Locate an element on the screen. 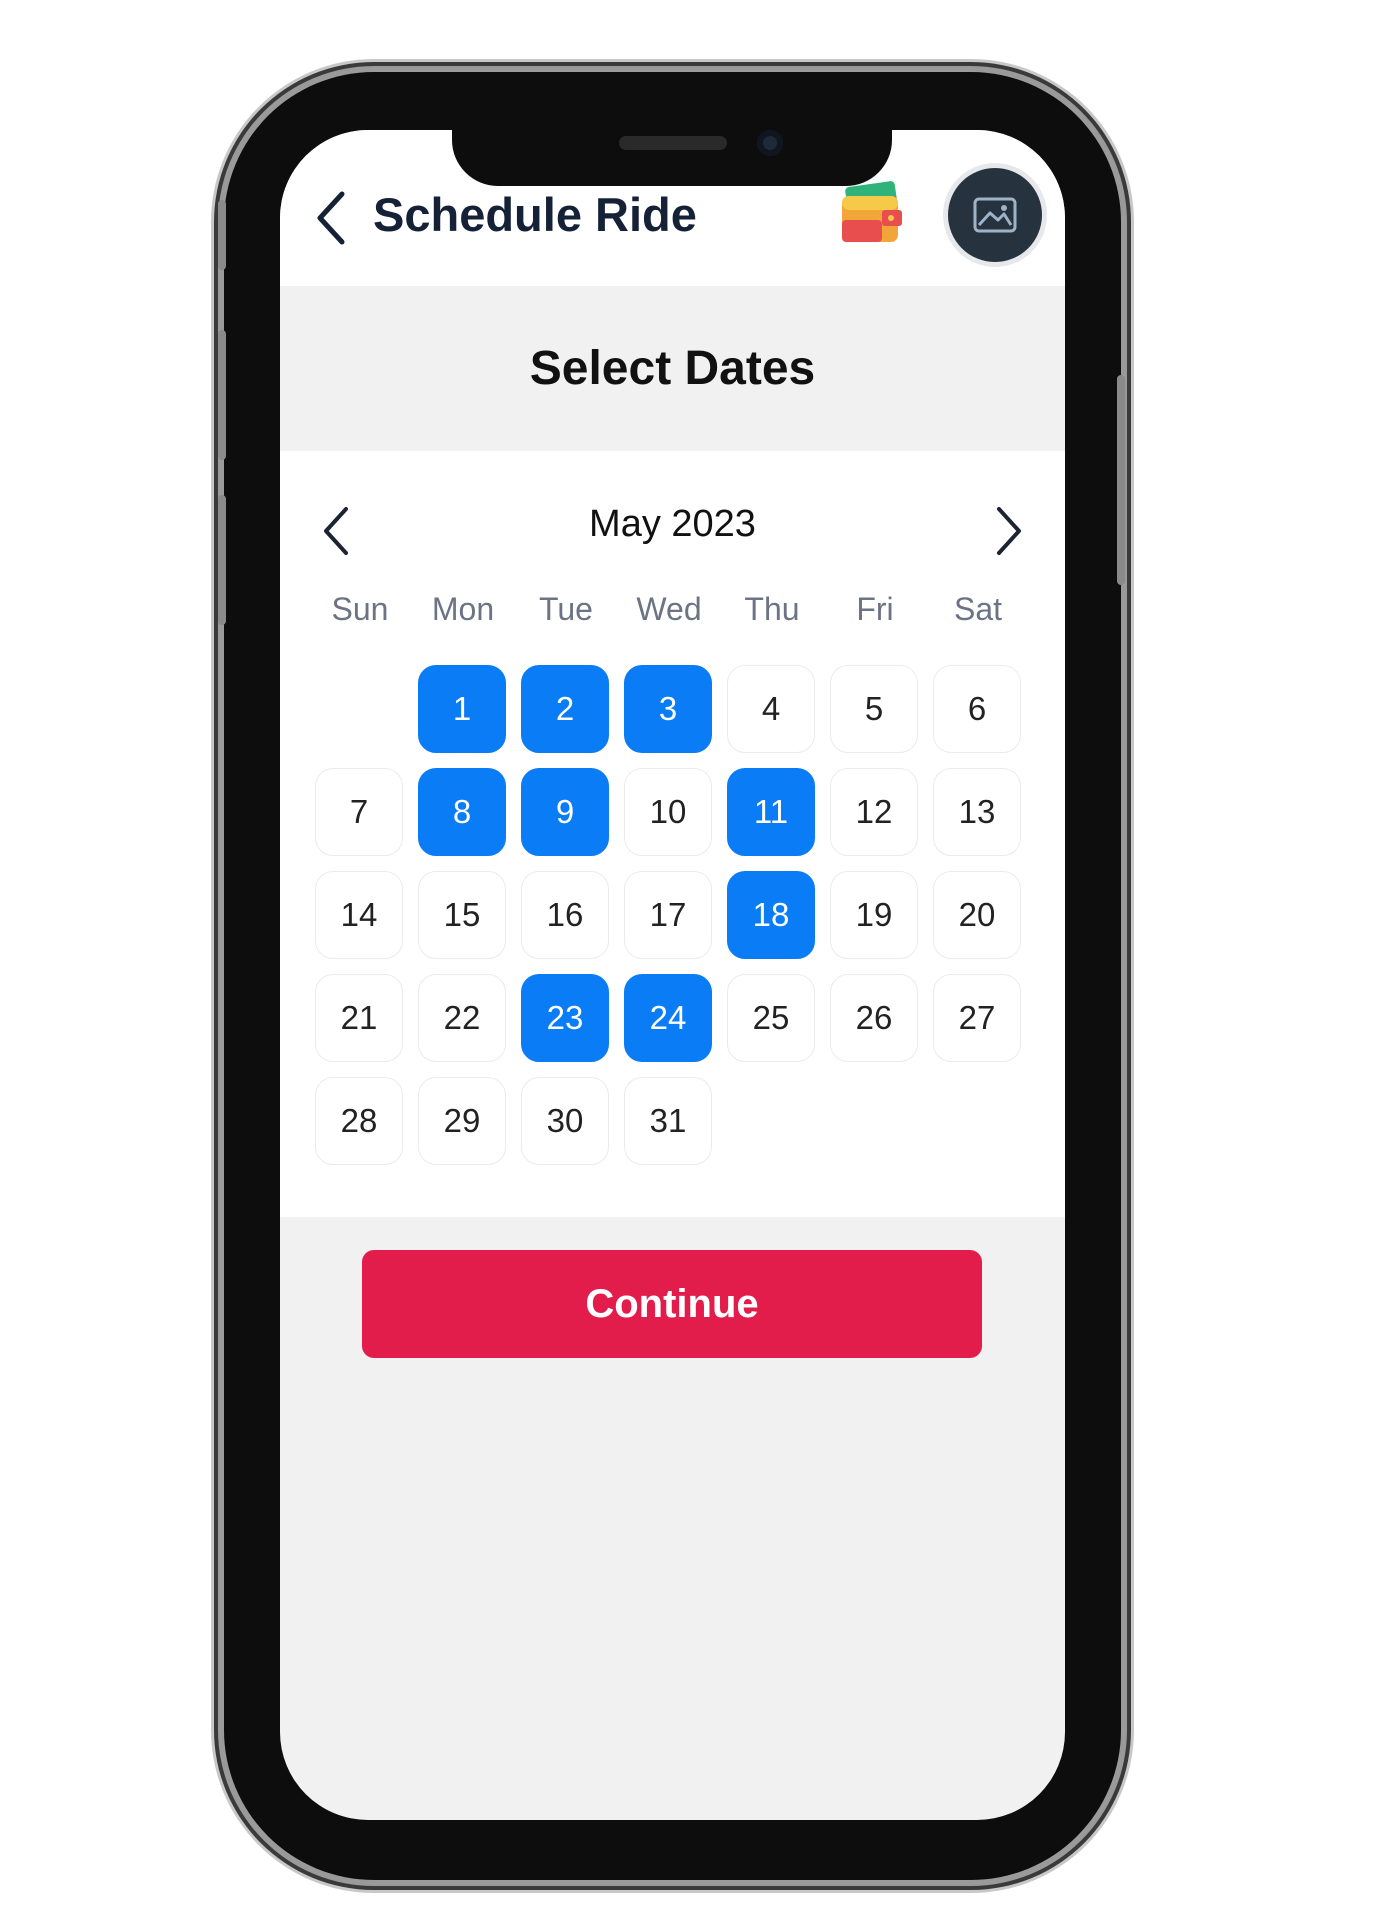 This screenshot has width=1373, height=1923. side-button is located at coordinates (222, 235).